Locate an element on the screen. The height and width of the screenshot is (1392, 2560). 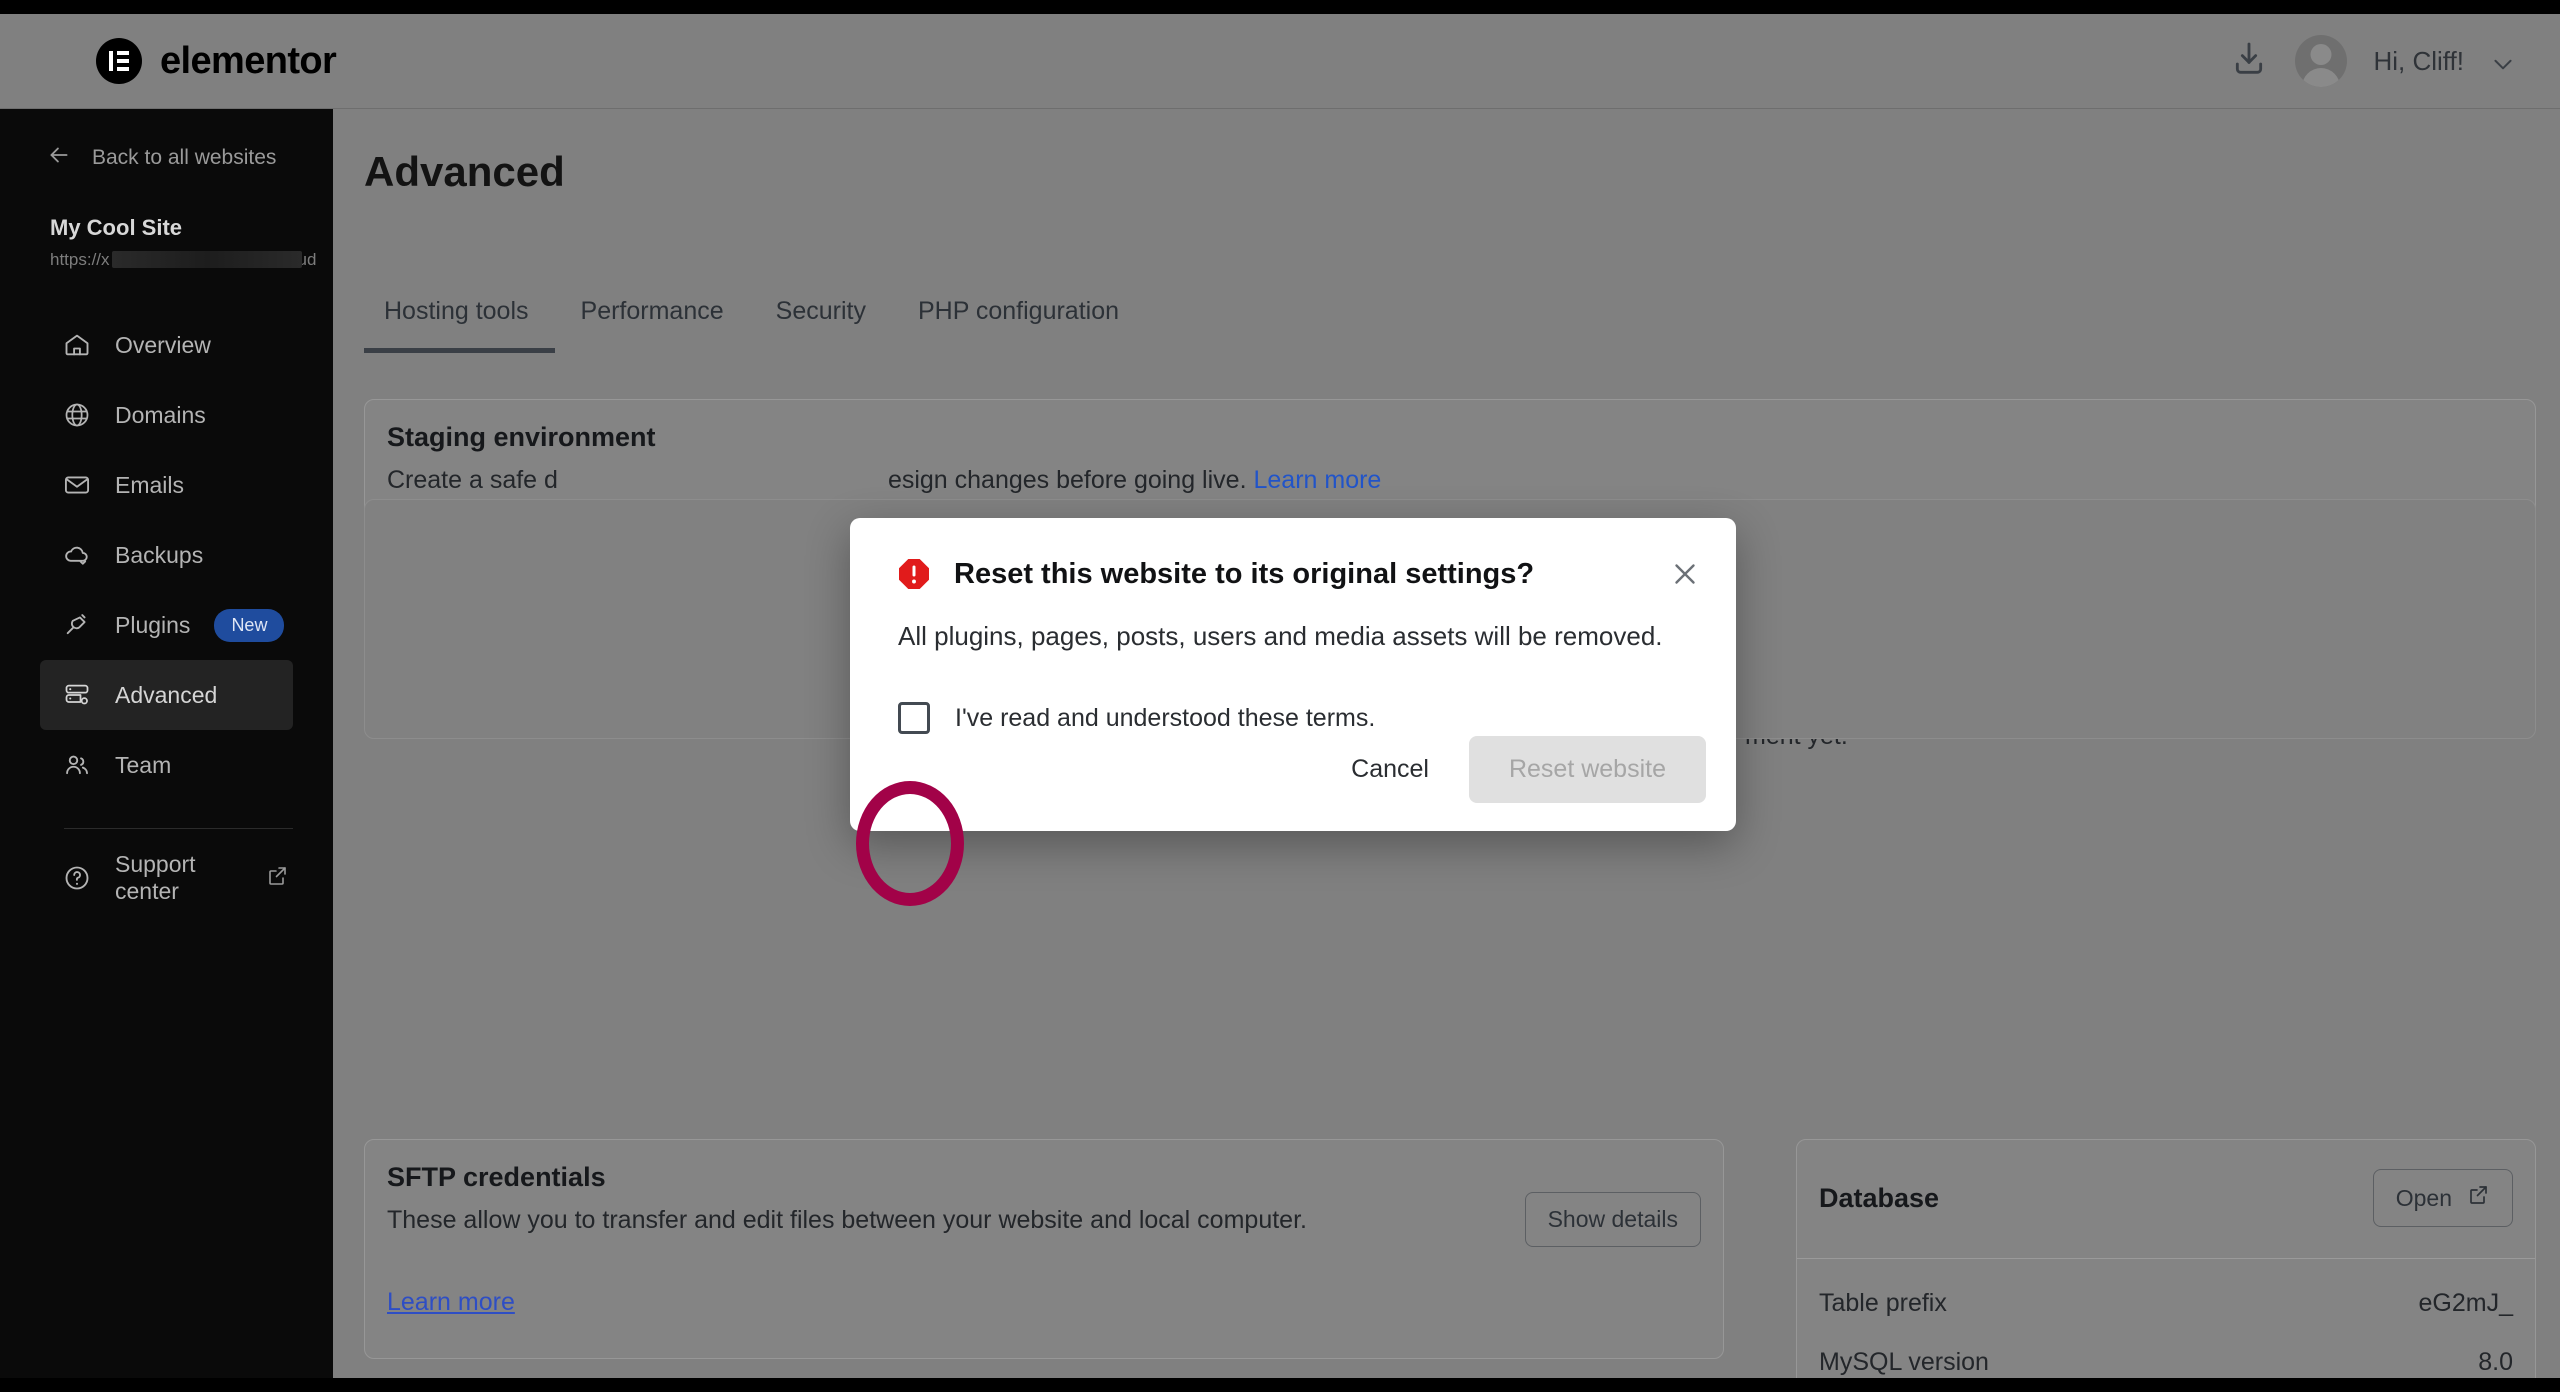
annotation-highlight-ellipse is located at coordinates (910, 843).